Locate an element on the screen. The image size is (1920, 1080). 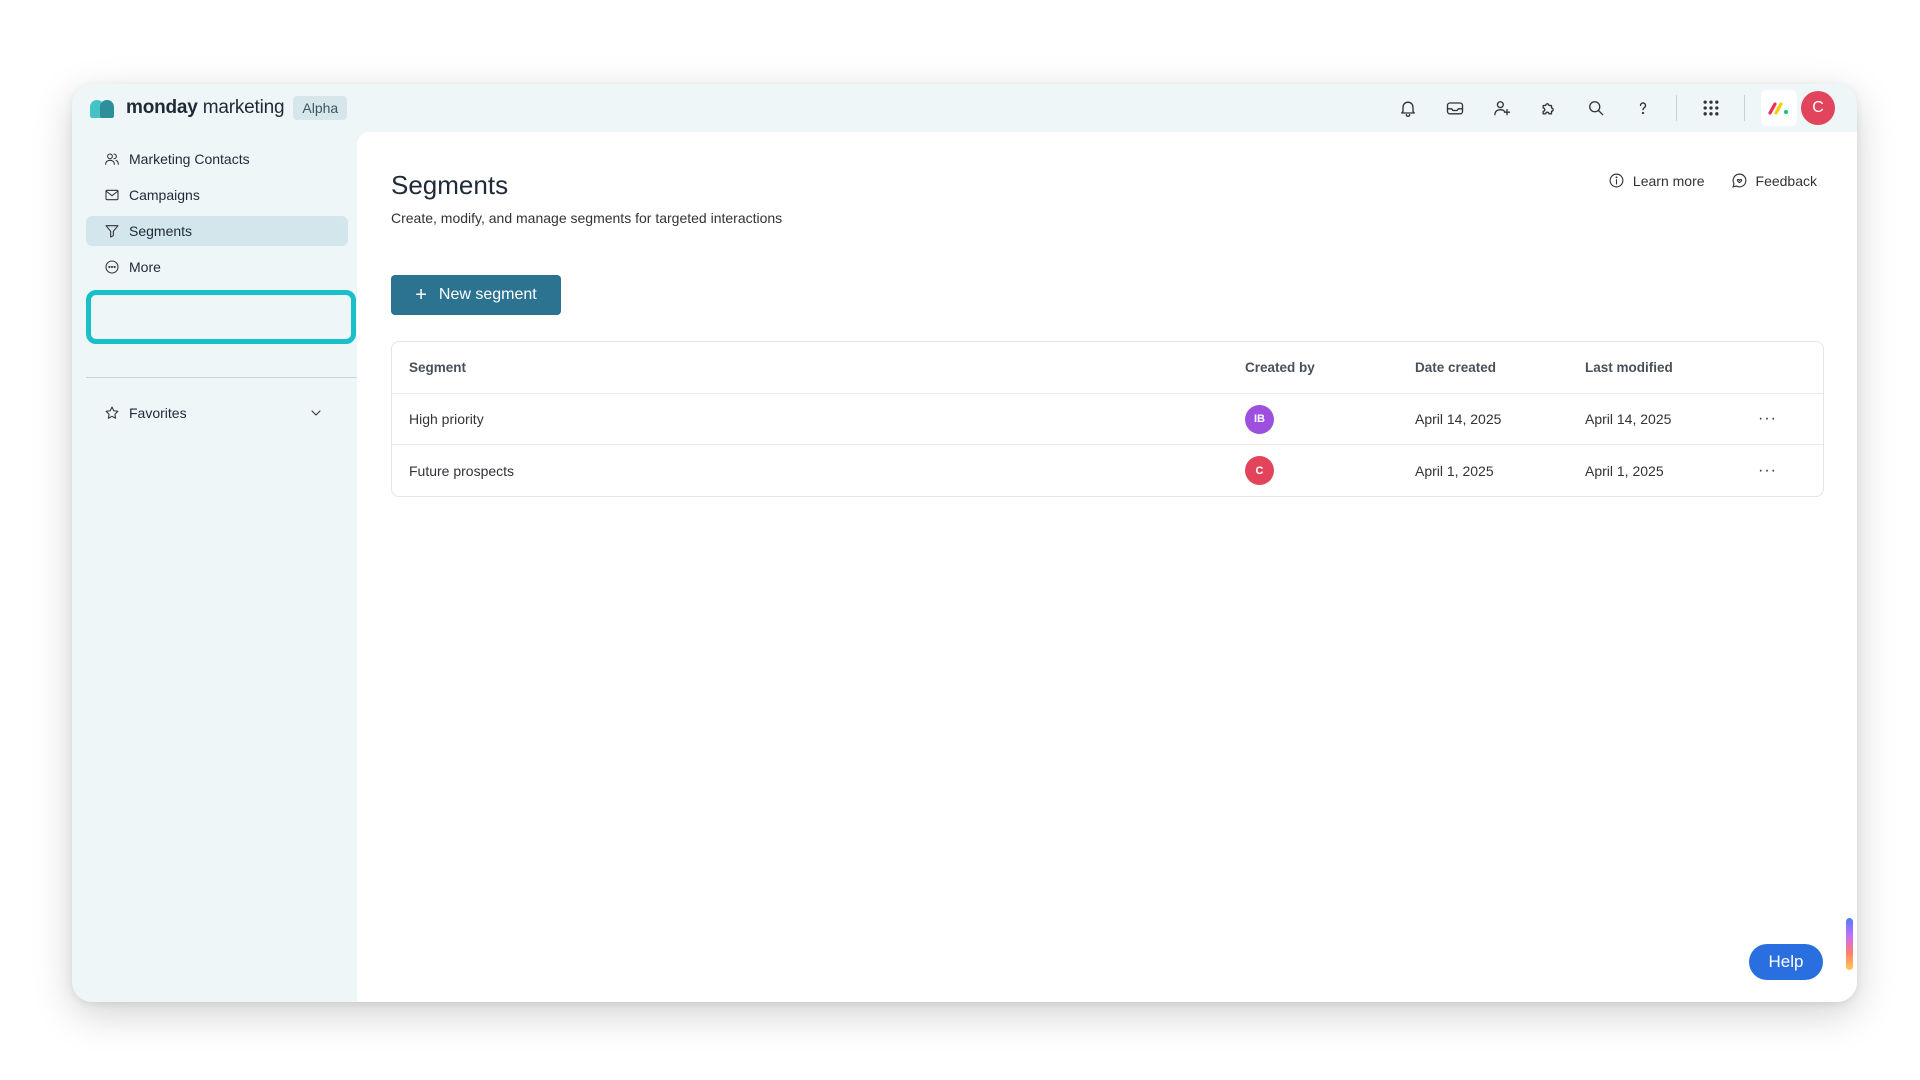
feedback-label: Feedback is located at coordinates (1786, 180).